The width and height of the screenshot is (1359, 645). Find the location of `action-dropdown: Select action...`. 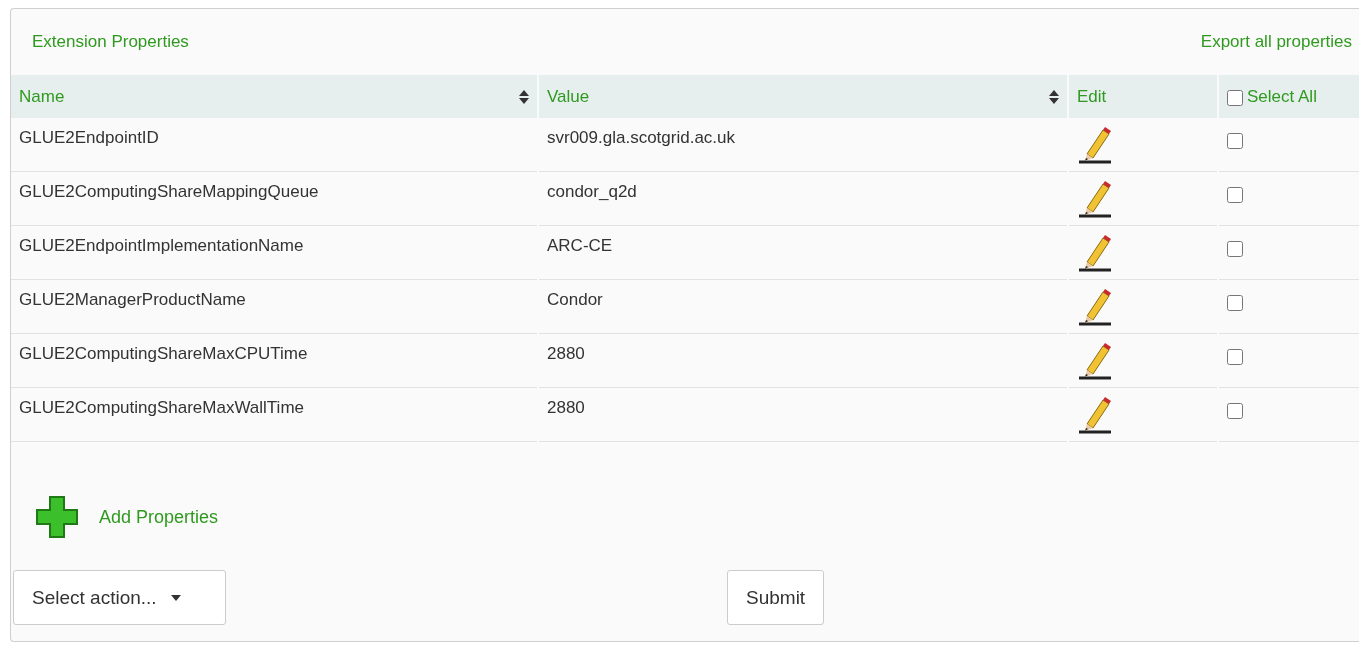

action-dropdown: Select action... is located at coordinates (119, 597).